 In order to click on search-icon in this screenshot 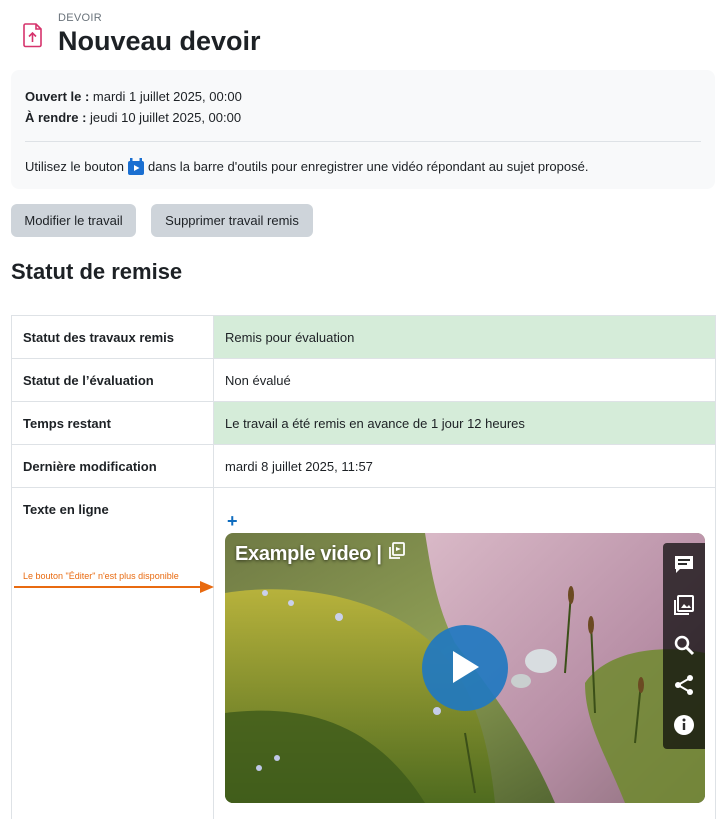, I will do `click(684, 647)`.